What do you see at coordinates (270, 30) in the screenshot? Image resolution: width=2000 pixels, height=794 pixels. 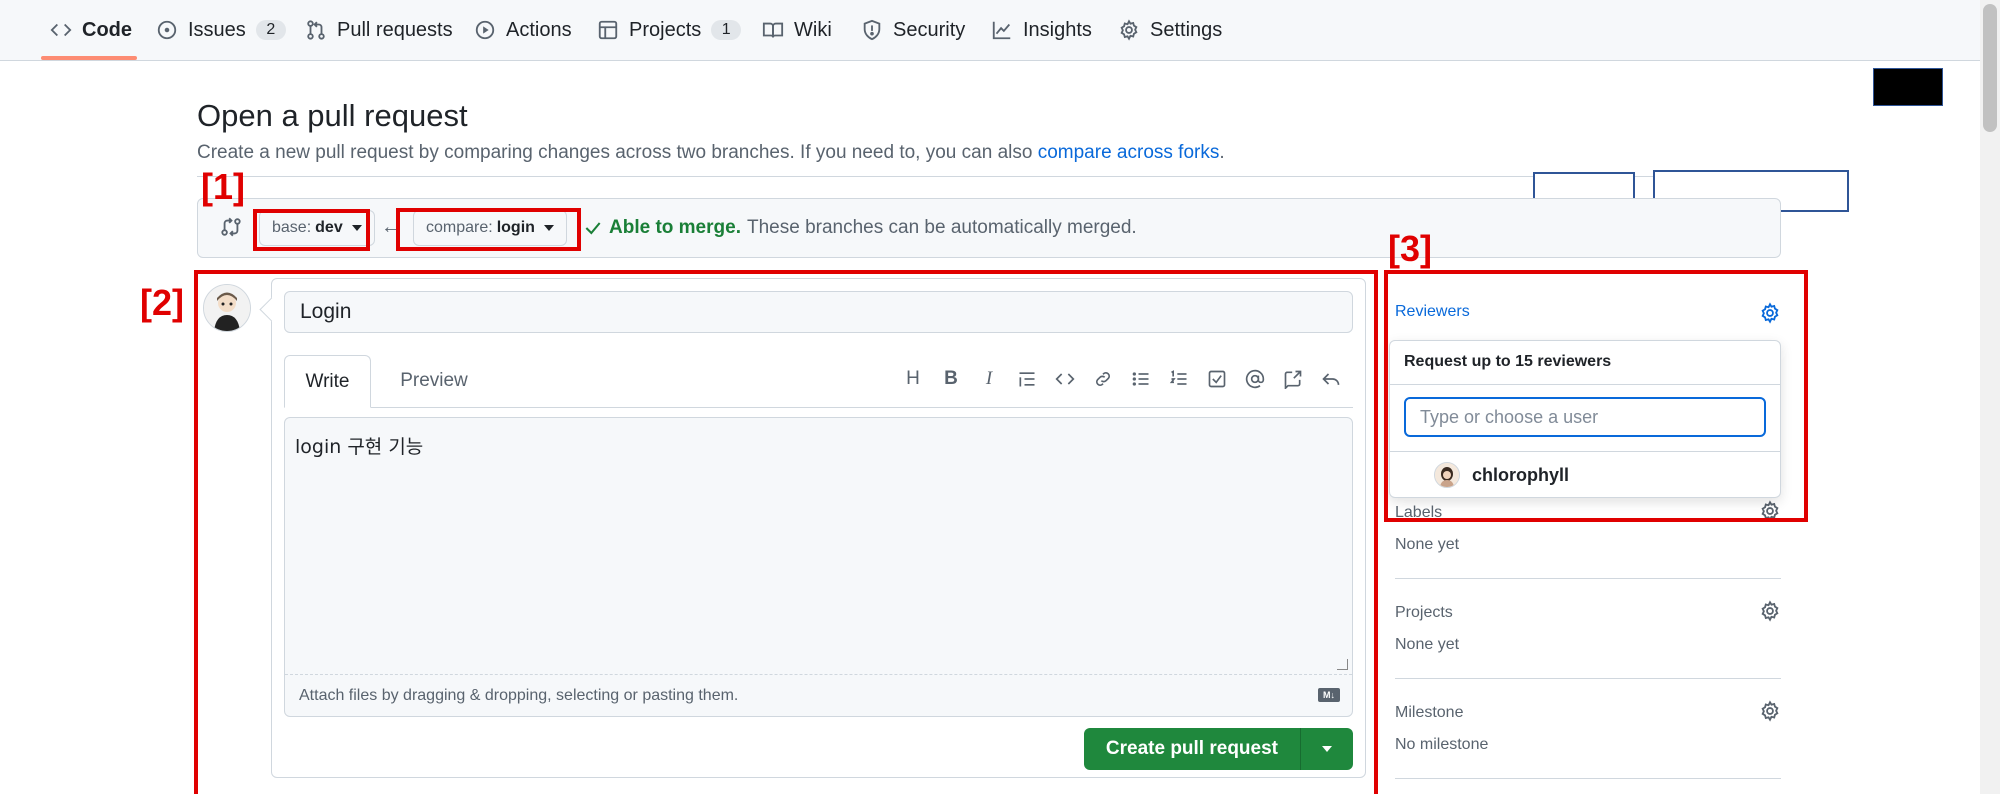 I see `issues-count-badge: 2` at bounding box center [270, 30].